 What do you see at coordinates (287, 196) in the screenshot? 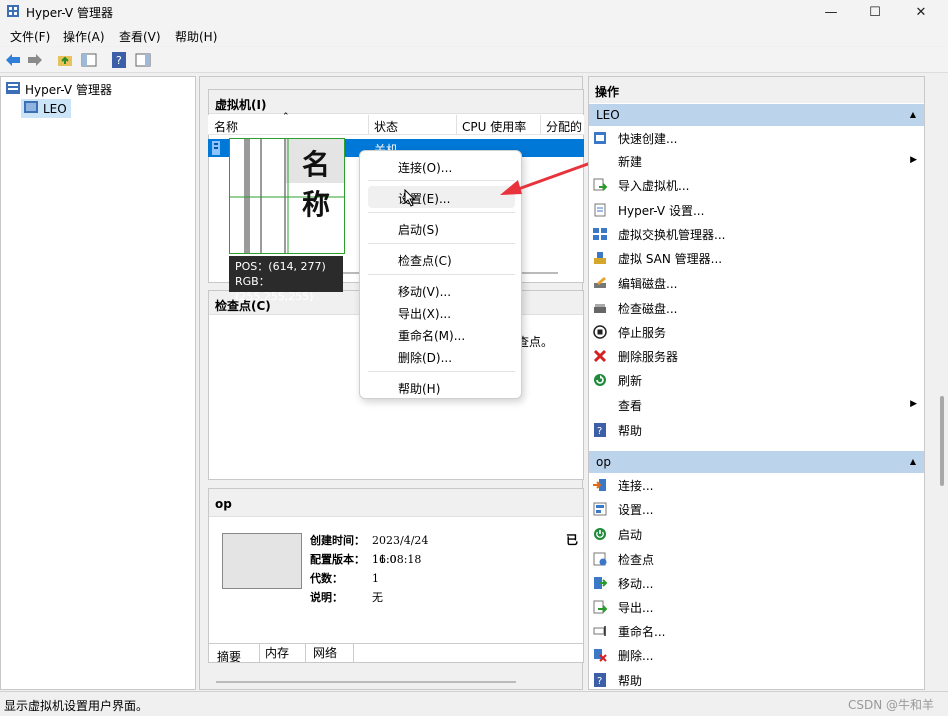
I see `pixel-magnifier: 名称` at bounding box center [287, 196].